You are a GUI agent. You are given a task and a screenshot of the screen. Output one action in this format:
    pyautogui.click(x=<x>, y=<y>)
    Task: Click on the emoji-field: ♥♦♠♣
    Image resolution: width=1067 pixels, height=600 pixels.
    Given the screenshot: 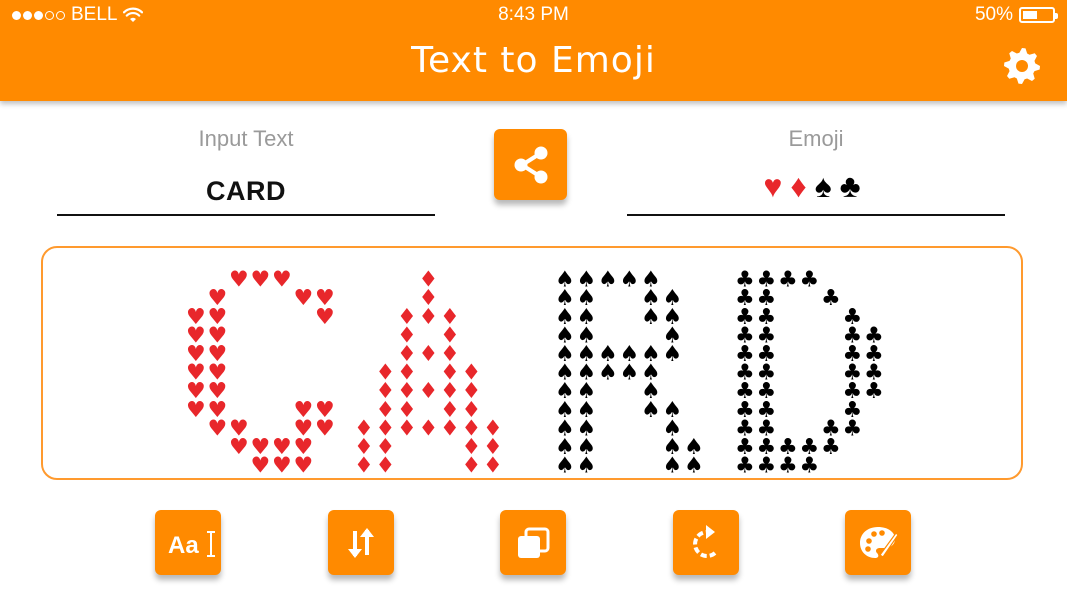 What is the action you would take?
    pyautogui.click(x=816, y=186)
    